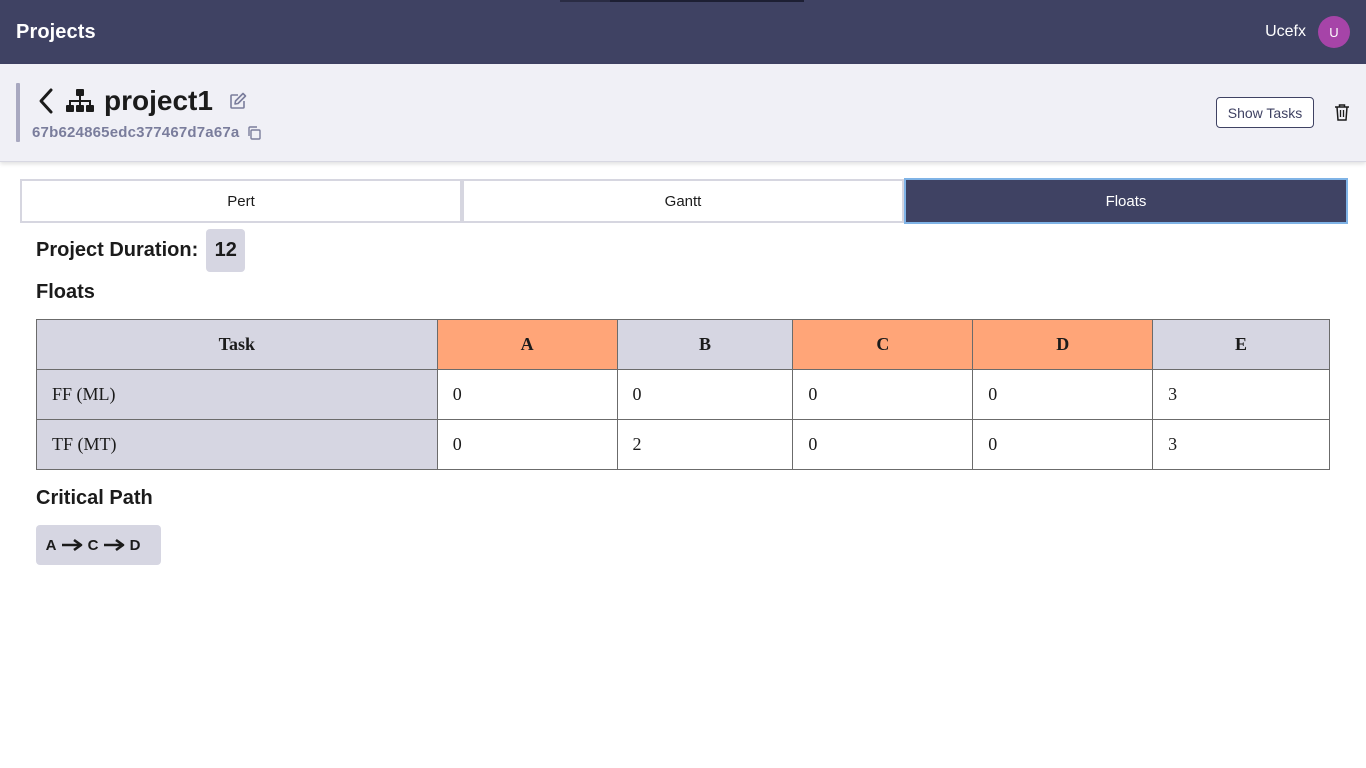 The width and height of the screenshot is (1366, 768). I want to click on view-tabs: Pert Gantt Floats, so click(684, 201).